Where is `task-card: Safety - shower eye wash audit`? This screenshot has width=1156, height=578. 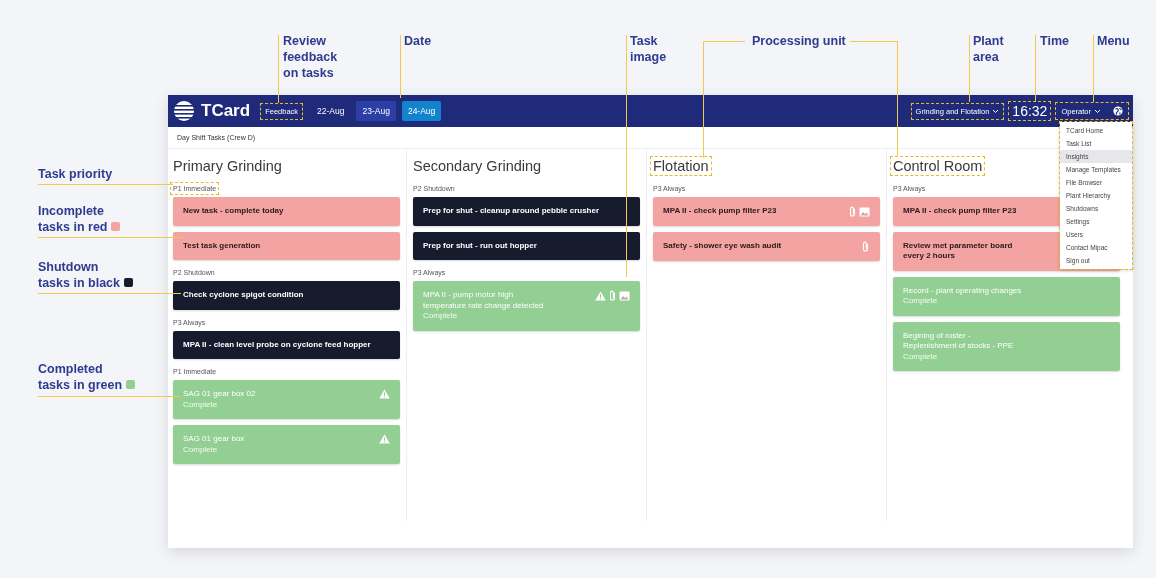
task-card: Safety - shower eye wash audit is located at coordinates (766, 246).